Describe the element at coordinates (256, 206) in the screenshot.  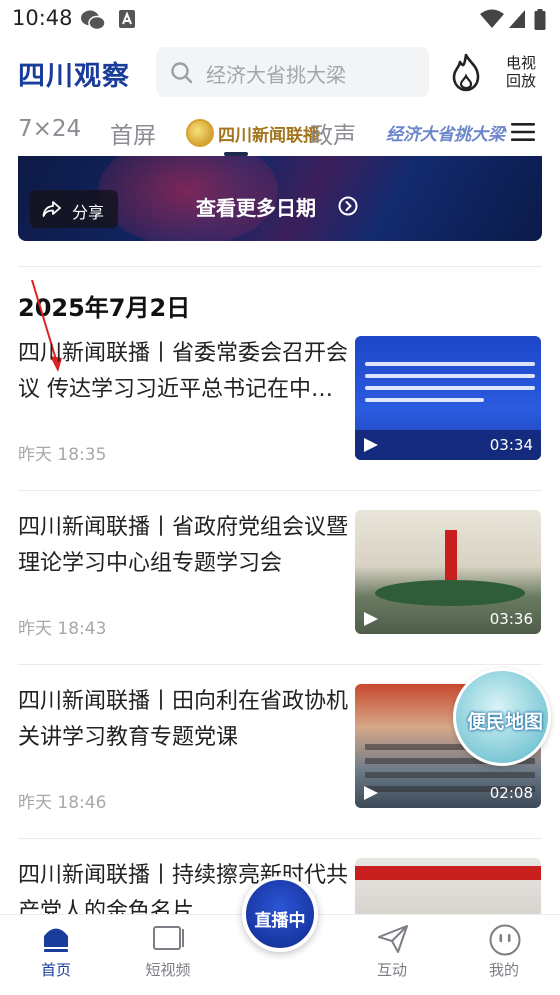
I see `more-dates-link: 查看更多日期` at that location.